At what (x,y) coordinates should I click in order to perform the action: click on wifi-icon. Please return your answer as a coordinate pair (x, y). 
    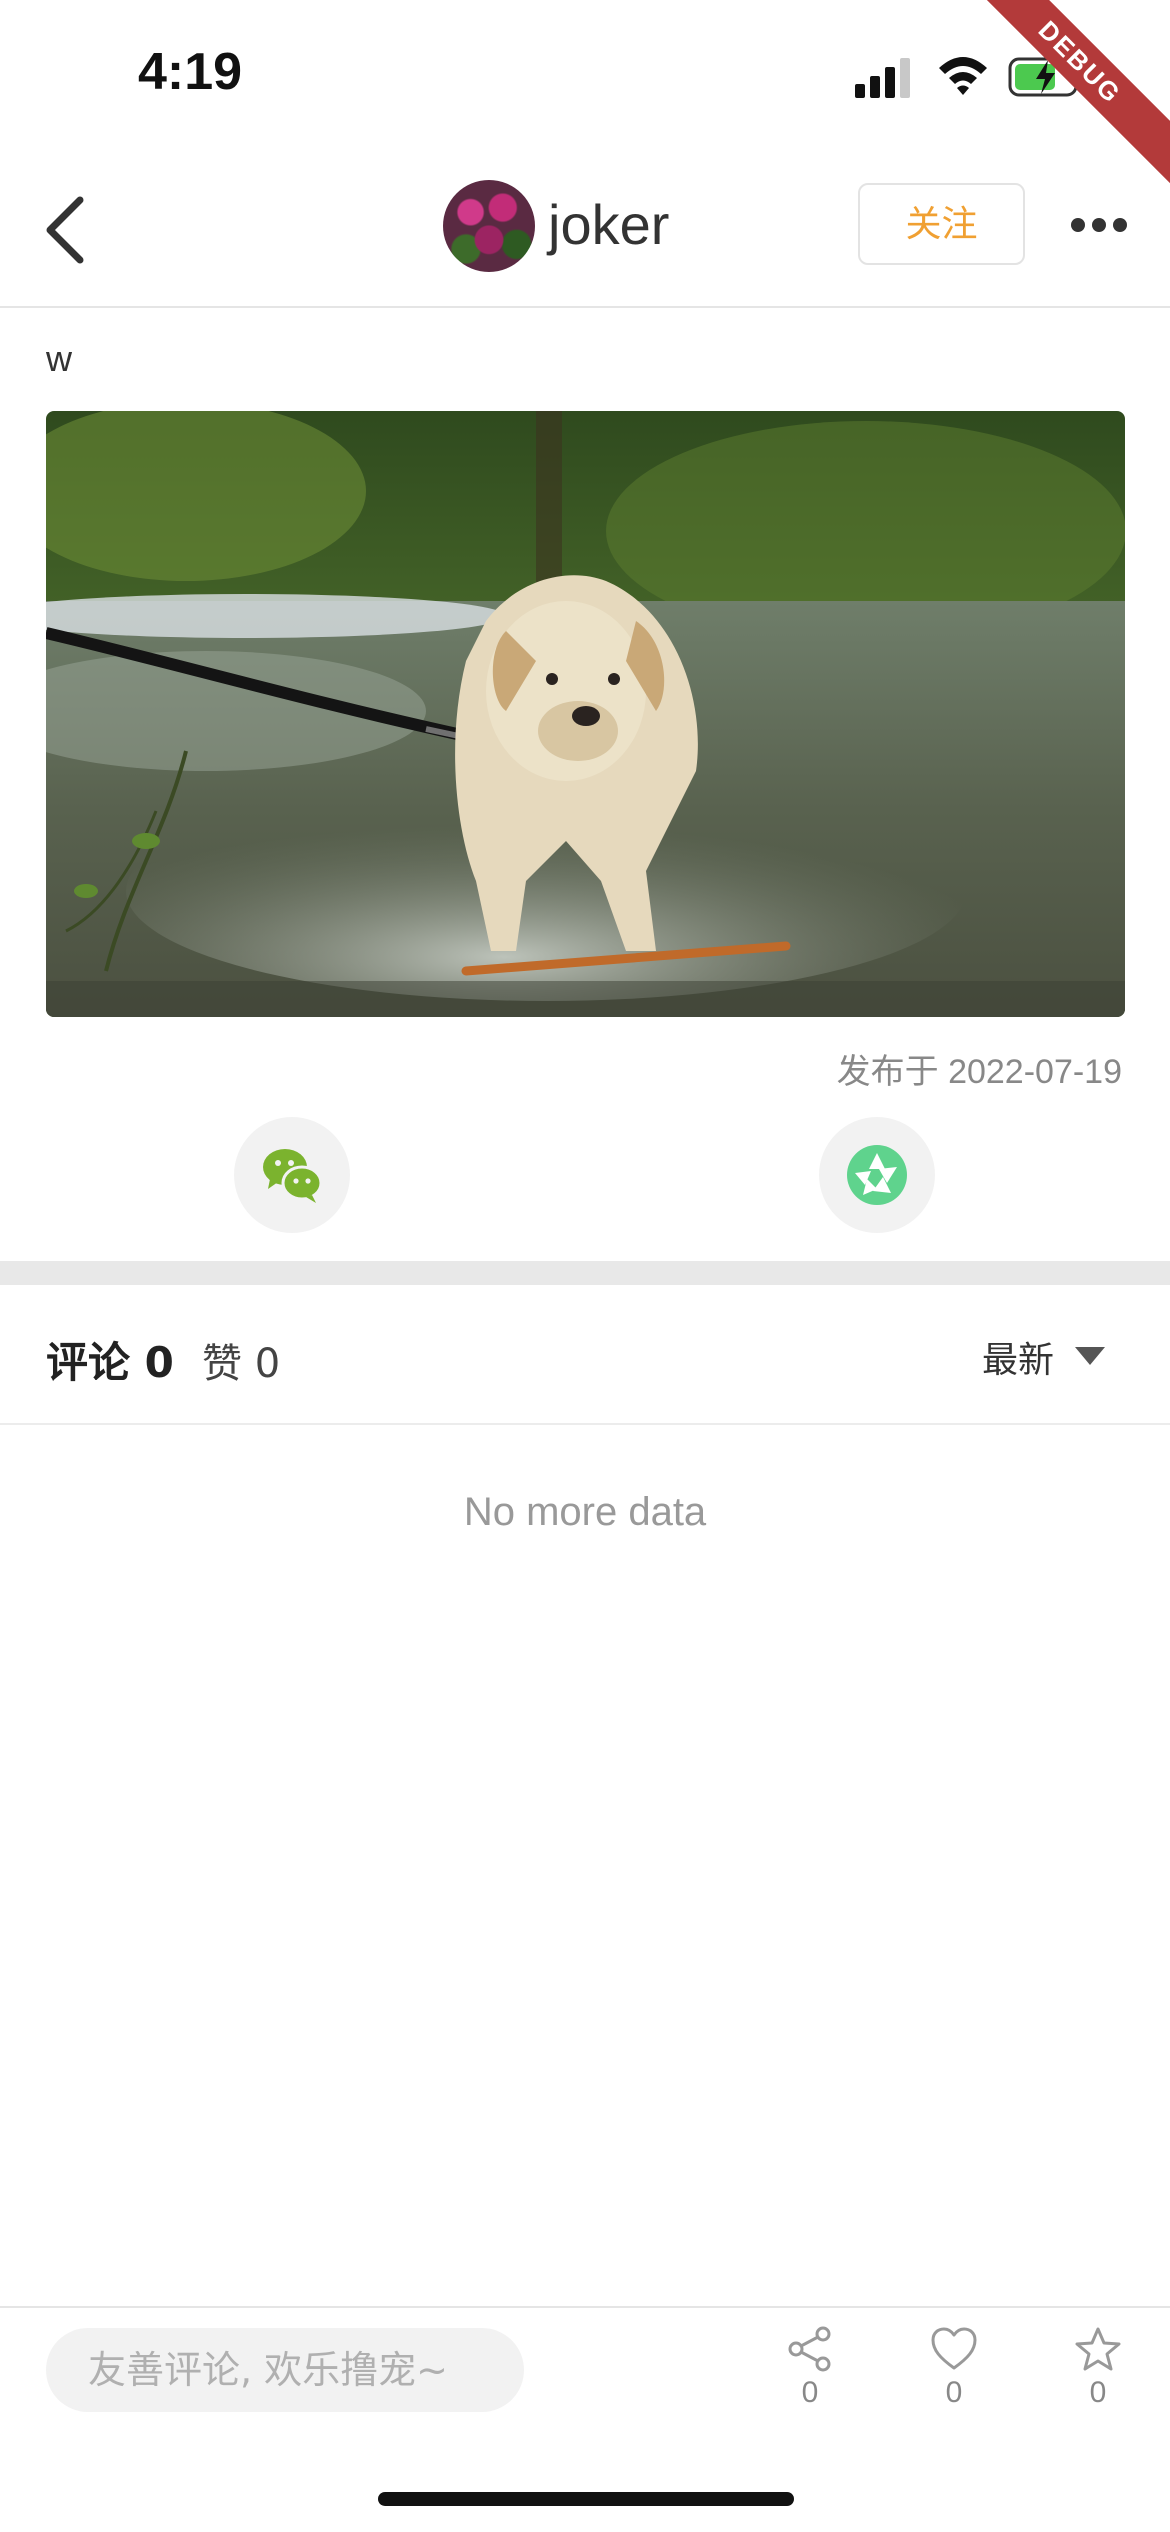
    Looking at the image, I should click on (963, 76).